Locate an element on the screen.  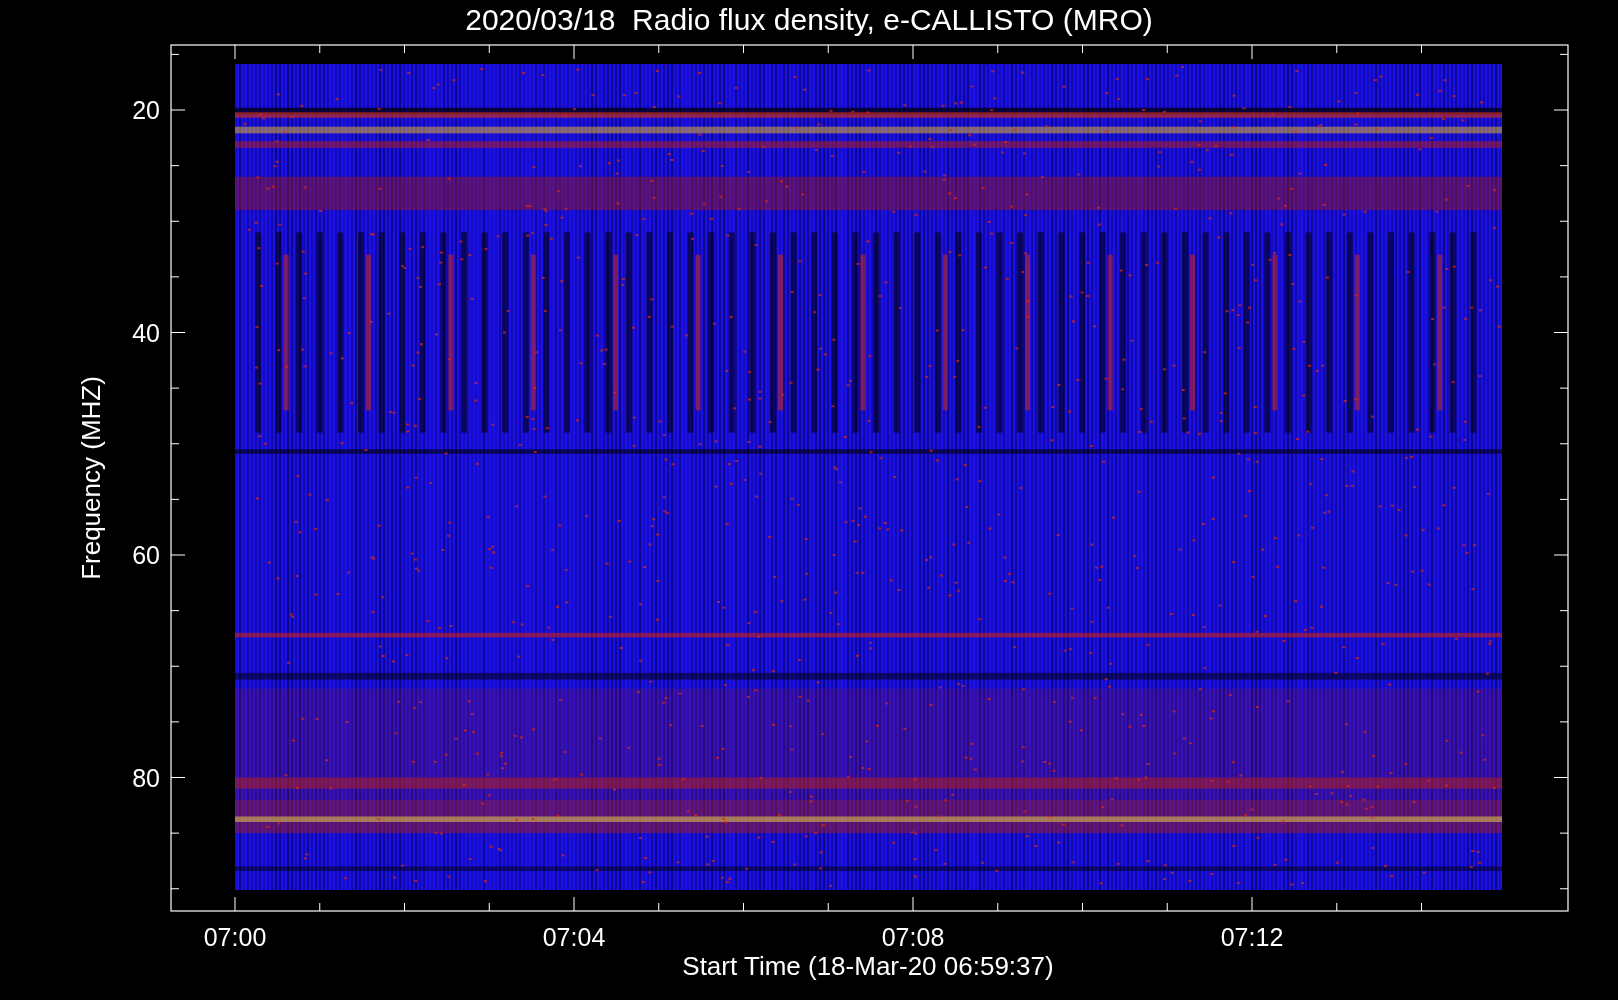
tick-label: 07:00 is located at coordinates (235, 937).